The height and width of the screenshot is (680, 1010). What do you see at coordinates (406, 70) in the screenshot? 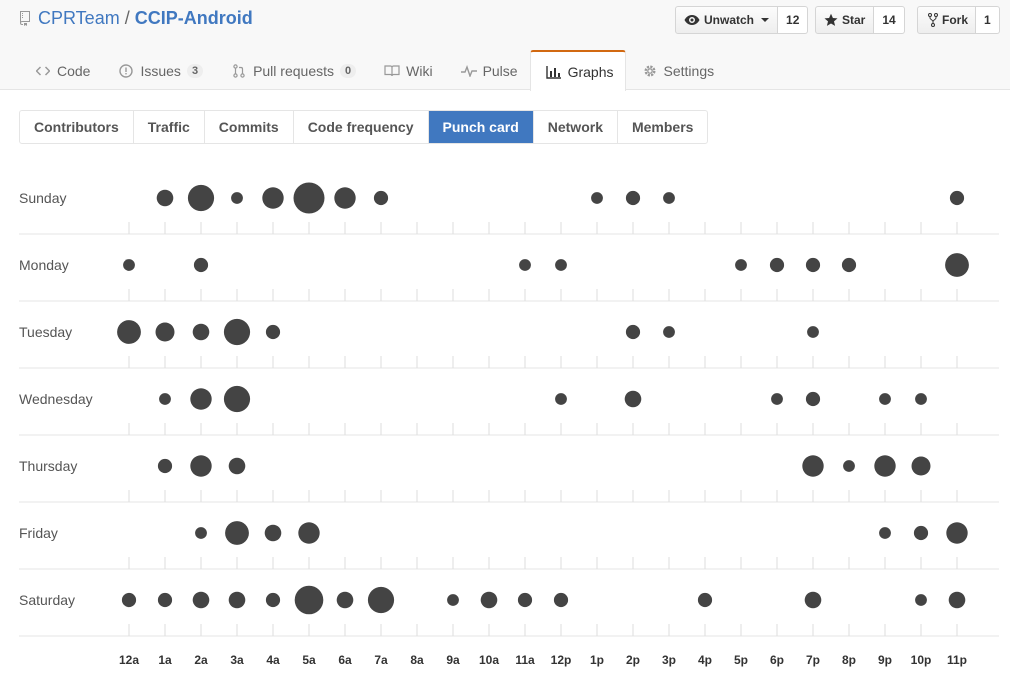
I see `tab-wiki: Wiki` at bounding box center [406, 70].